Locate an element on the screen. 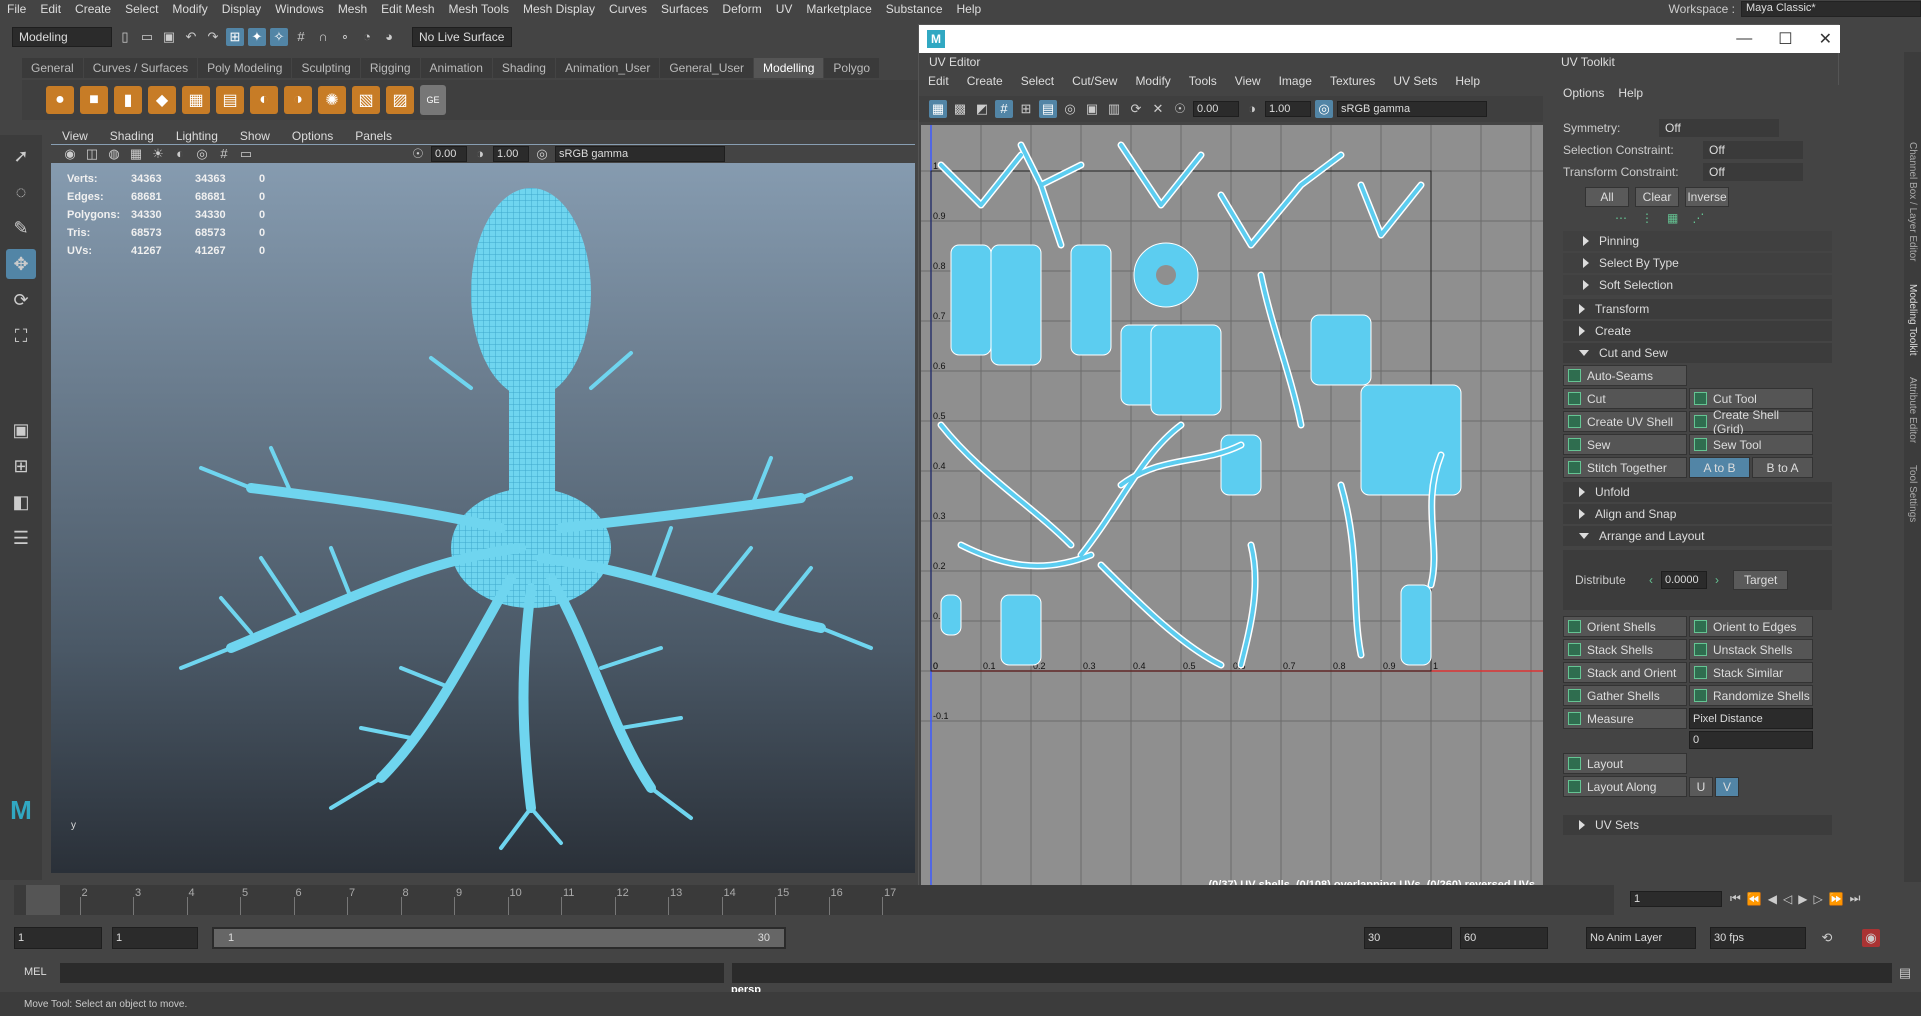 This screenshot has height=1016, width=1921. loop-icon: ⟲ is located at coordinates (1827, 938).